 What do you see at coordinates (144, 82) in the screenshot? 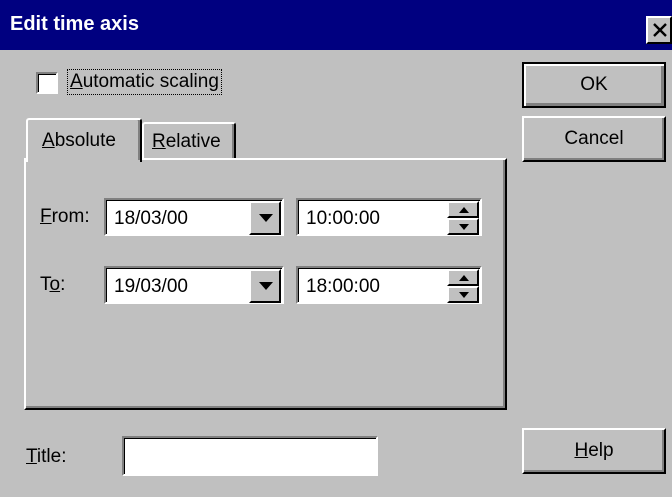
I see `automatic-scaling-label: Automatic scaling` at bounding box center [144, 82].